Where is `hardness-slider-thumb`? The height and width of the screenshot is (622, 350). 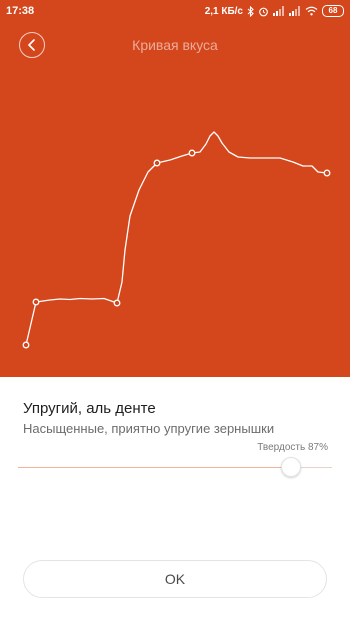
hardness-slider-thumb is located at coordinates (291, 467).